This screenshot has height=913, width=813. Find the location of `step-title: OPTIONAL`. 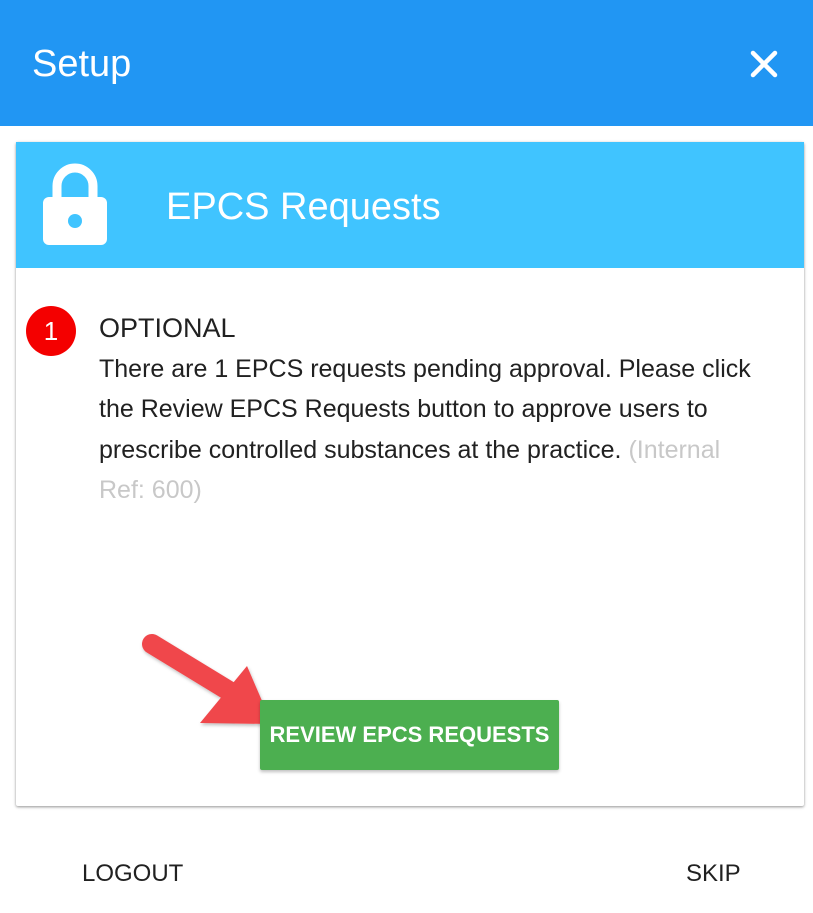

step-title: OPTIONAL is located at coordinates (167, 328).